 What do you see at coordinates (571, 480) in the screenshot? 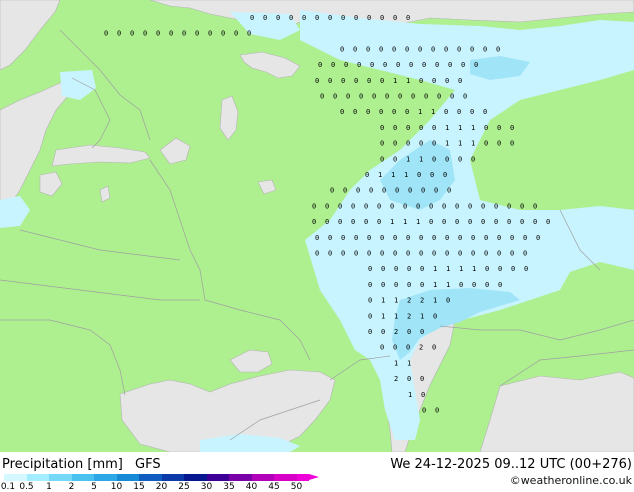
I see `credit: ©weatheronline.co.uk` at bounding box center [571, 480].